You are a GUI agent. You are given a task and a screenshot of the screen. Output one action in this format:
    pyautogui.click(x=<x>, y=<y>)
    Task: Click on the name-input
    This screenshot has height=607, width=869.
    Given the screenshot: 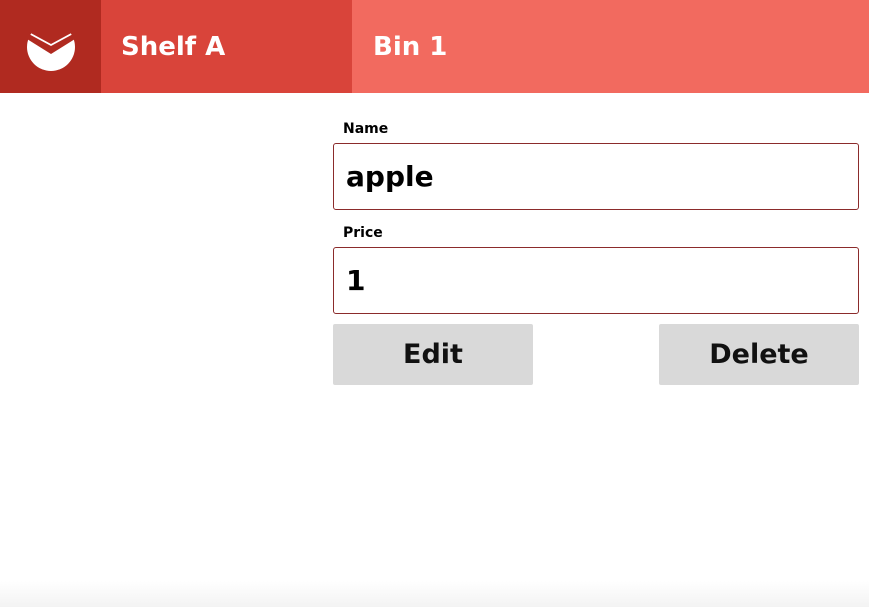 What is the action you would take?
    pyautogui.click(x=596, y=176)
    